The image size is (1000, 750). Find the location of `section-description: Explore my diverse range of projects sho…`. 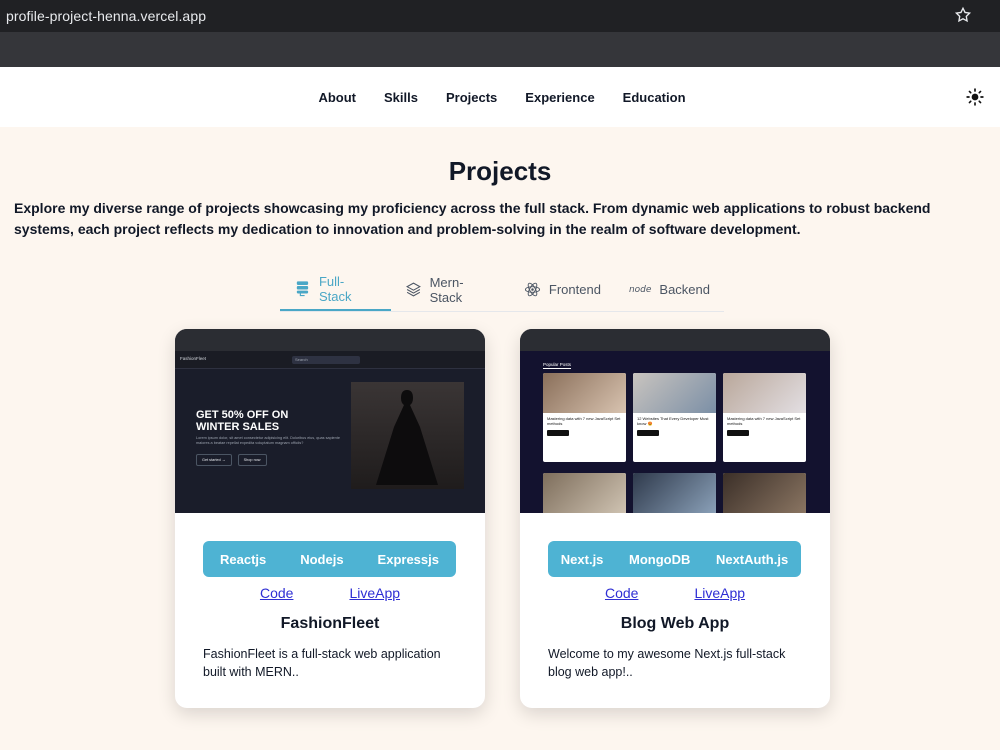

section-description: Explore my diverse range of projects sho… is located at coordinates (472, 218).